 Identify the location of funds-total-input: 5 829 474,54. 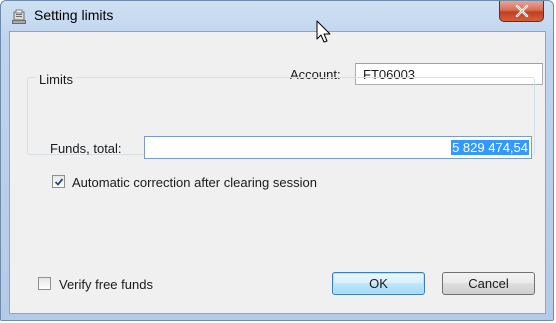
(338, 147).